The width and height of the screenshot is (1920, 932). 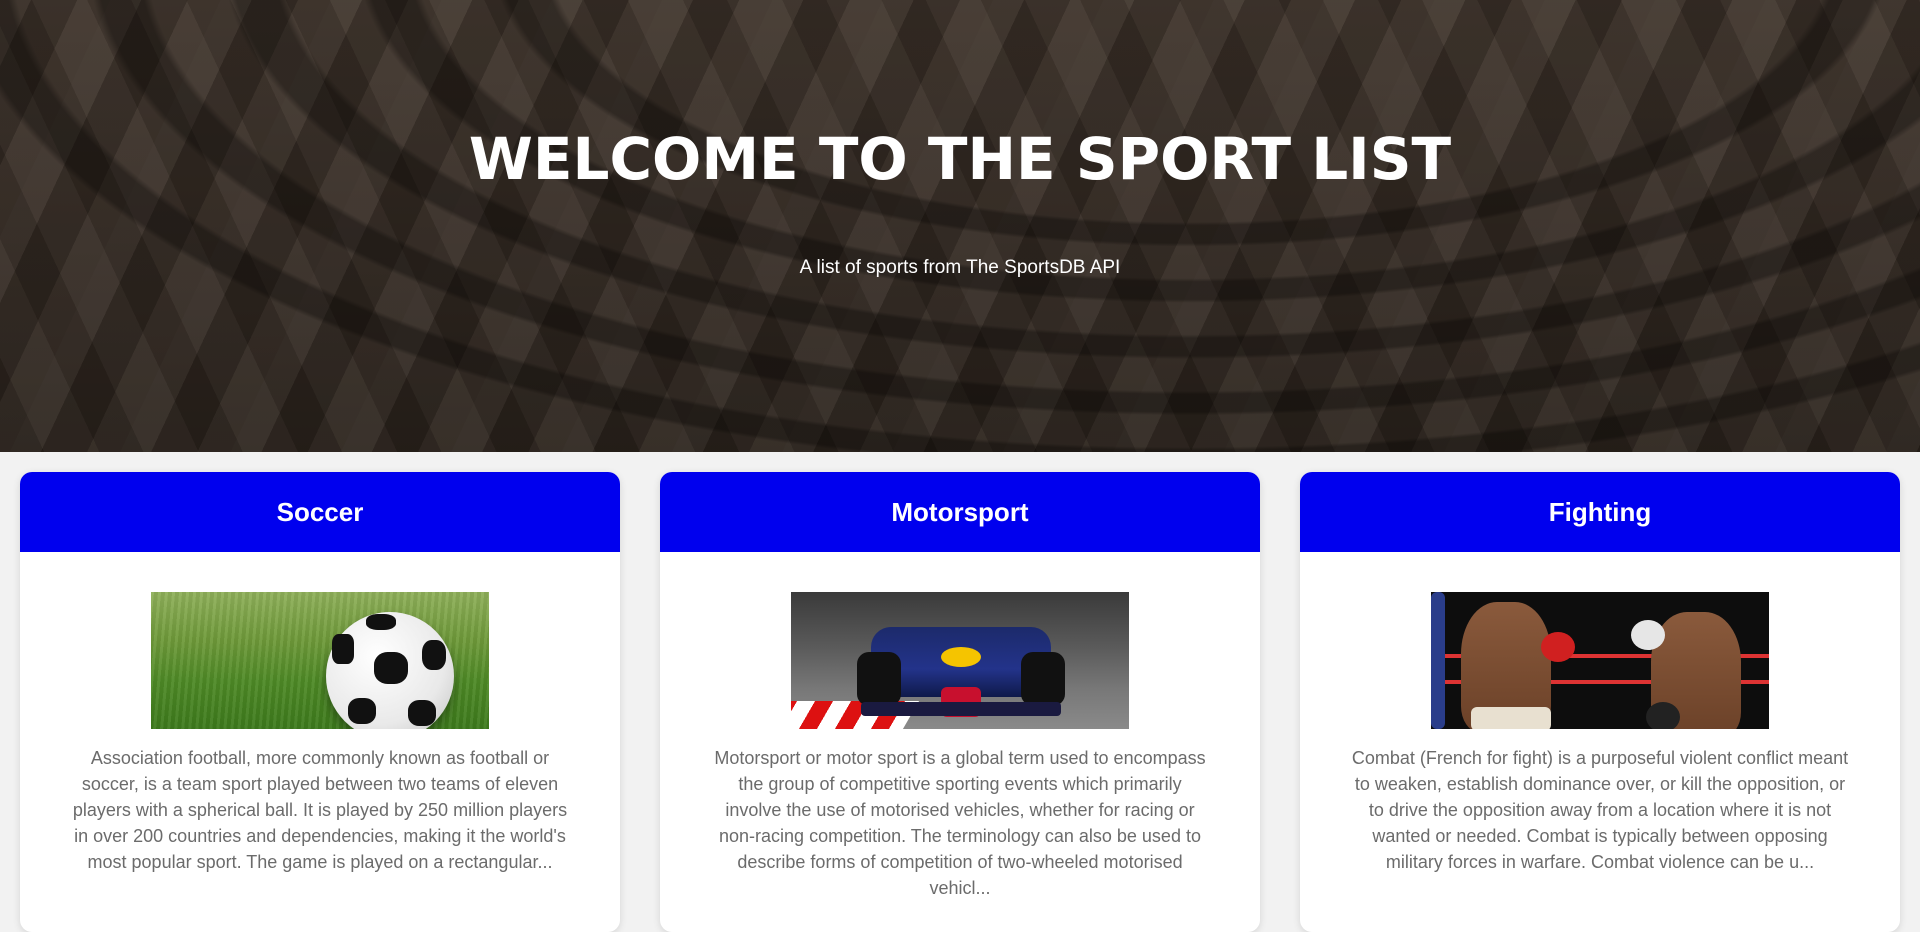 I want to click on page-title: WELCOME TO THE SPORT LIST, so click(x=960, y=159).